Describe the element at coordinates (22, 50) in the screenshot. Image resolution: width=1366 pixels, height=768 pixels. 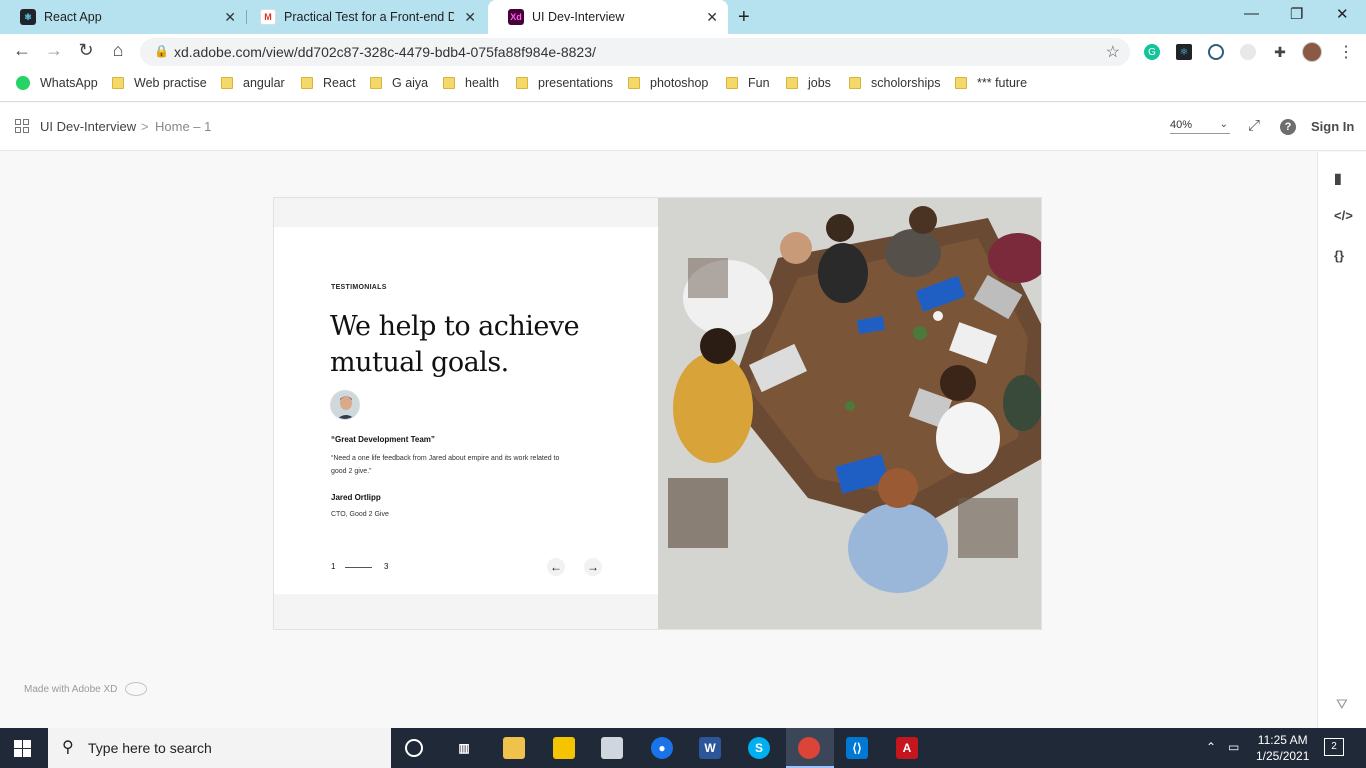
I see `back-icon: ←` at that location.